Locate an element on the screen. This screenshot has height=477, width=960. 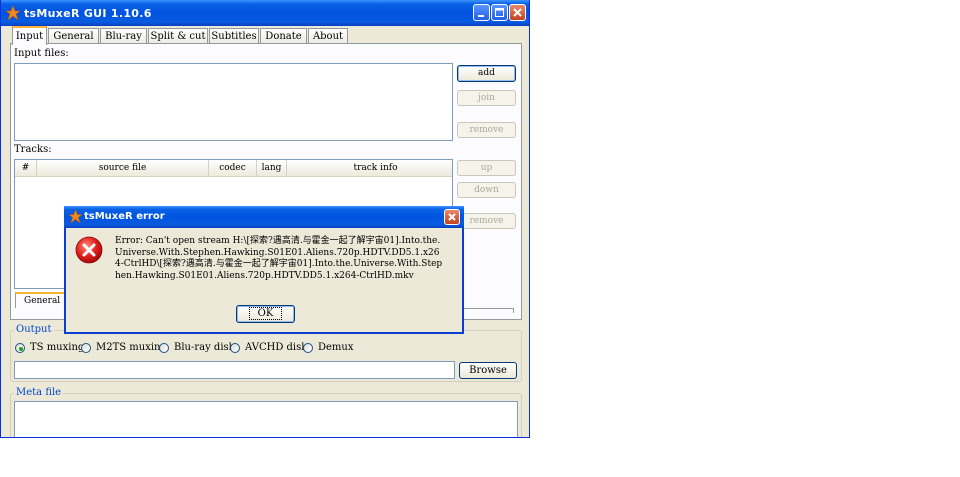
title-bar: tsMuxeR GUI 1.10.6 is located at coordinates (265, 13).